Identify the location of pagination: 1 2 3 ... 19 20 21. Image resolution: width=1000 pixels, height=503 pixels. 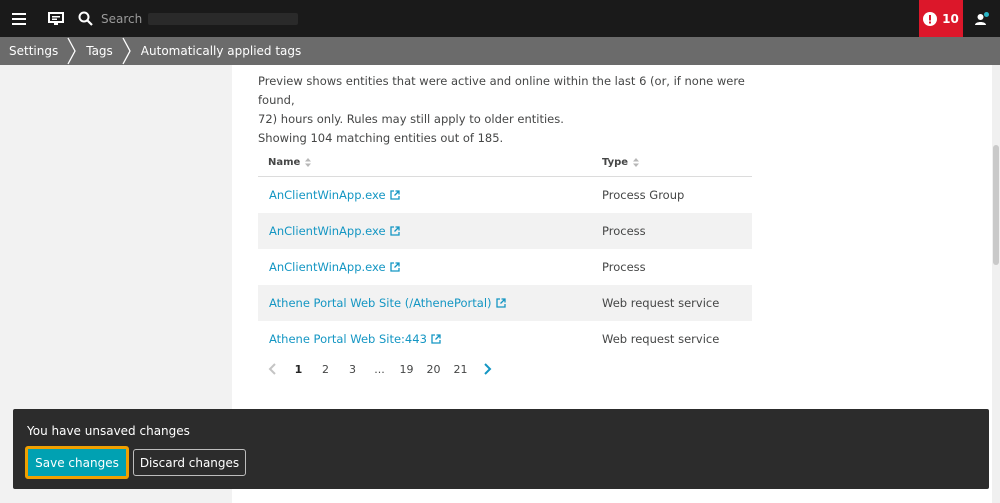
(379, 369).